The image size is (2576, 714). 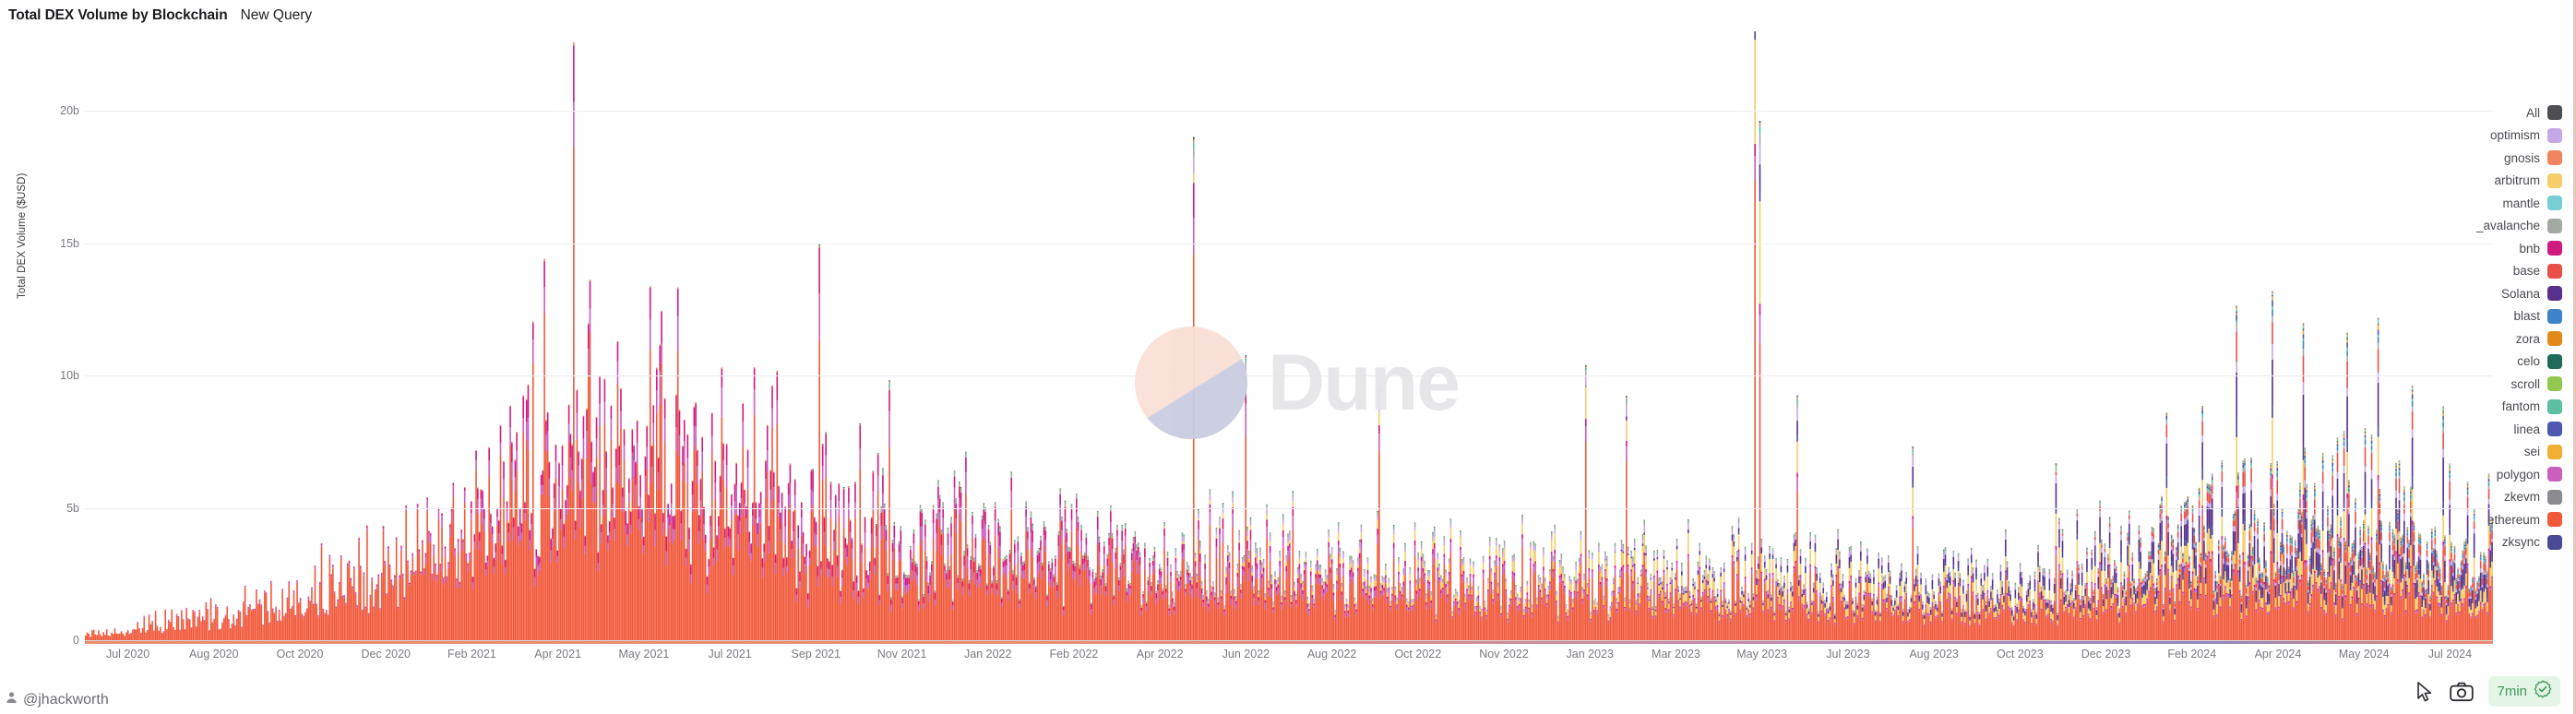 What do you see at coordinates (214, 654) in the screenshot?
I see `x-axis-tick-label: Aug 2020` at bounding box center [214, 654].